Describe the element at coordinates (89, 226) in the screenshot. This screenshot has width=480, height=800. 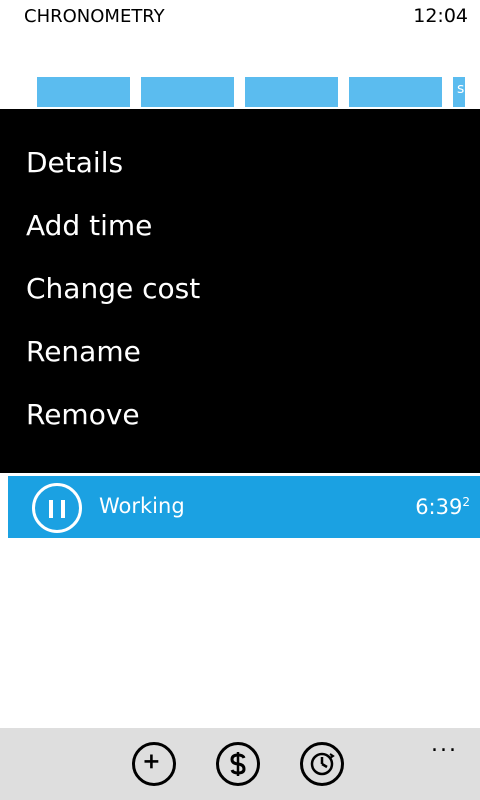
I see `menu-item-add-time: Add time` at that location.